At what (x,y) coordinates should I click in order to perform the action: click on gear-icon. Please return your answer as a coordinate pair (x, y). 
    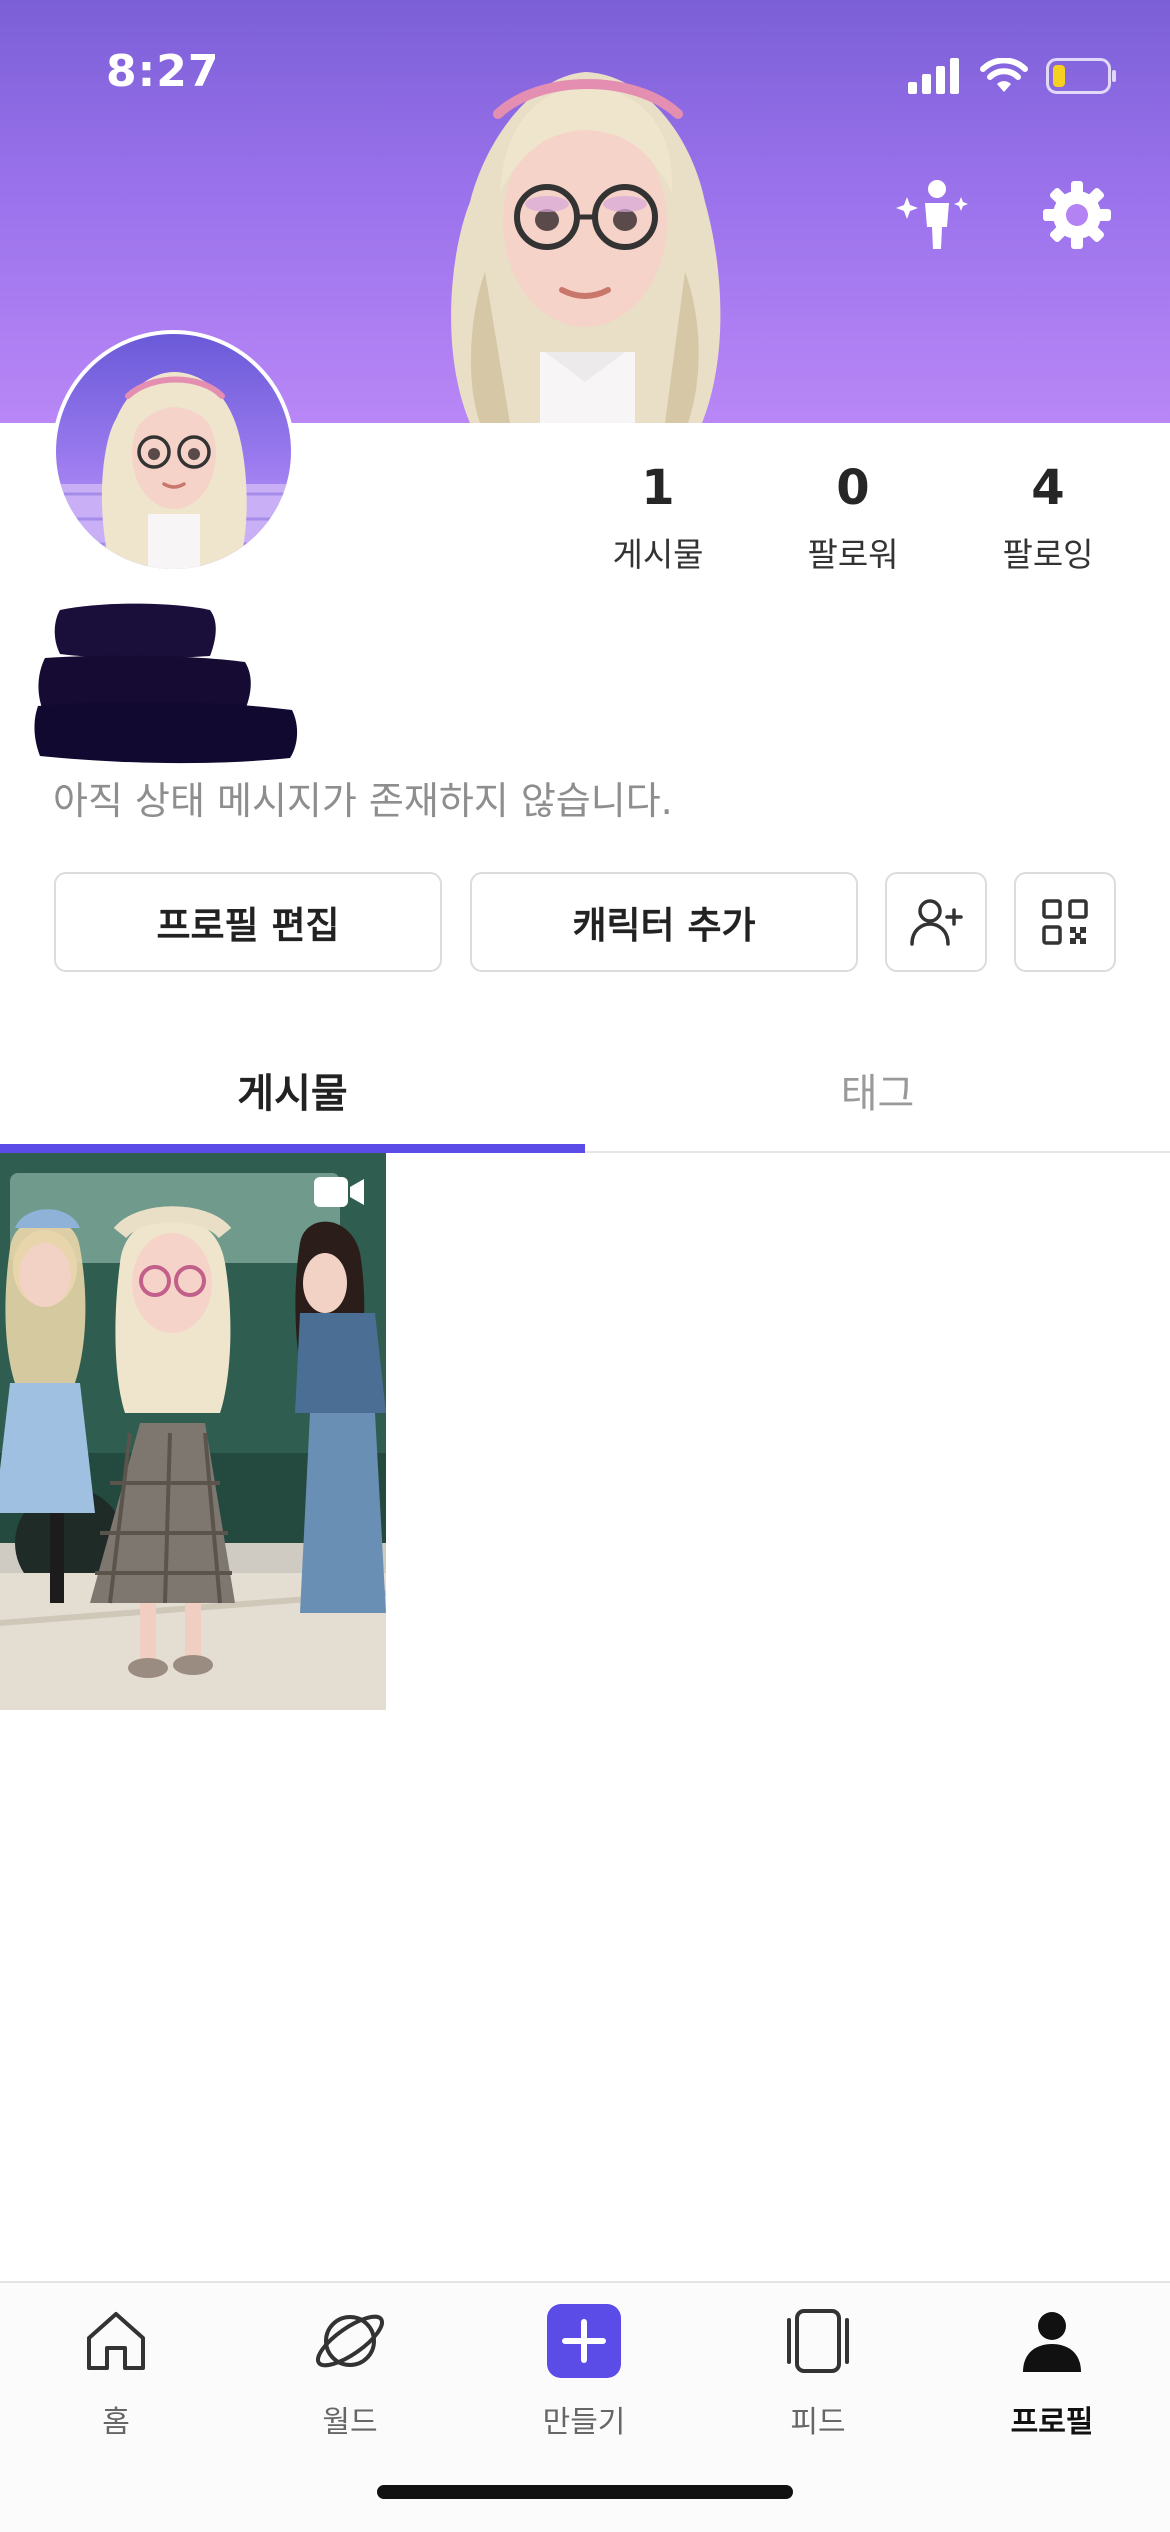
    Looking at the image, I should click on (1077, 215).